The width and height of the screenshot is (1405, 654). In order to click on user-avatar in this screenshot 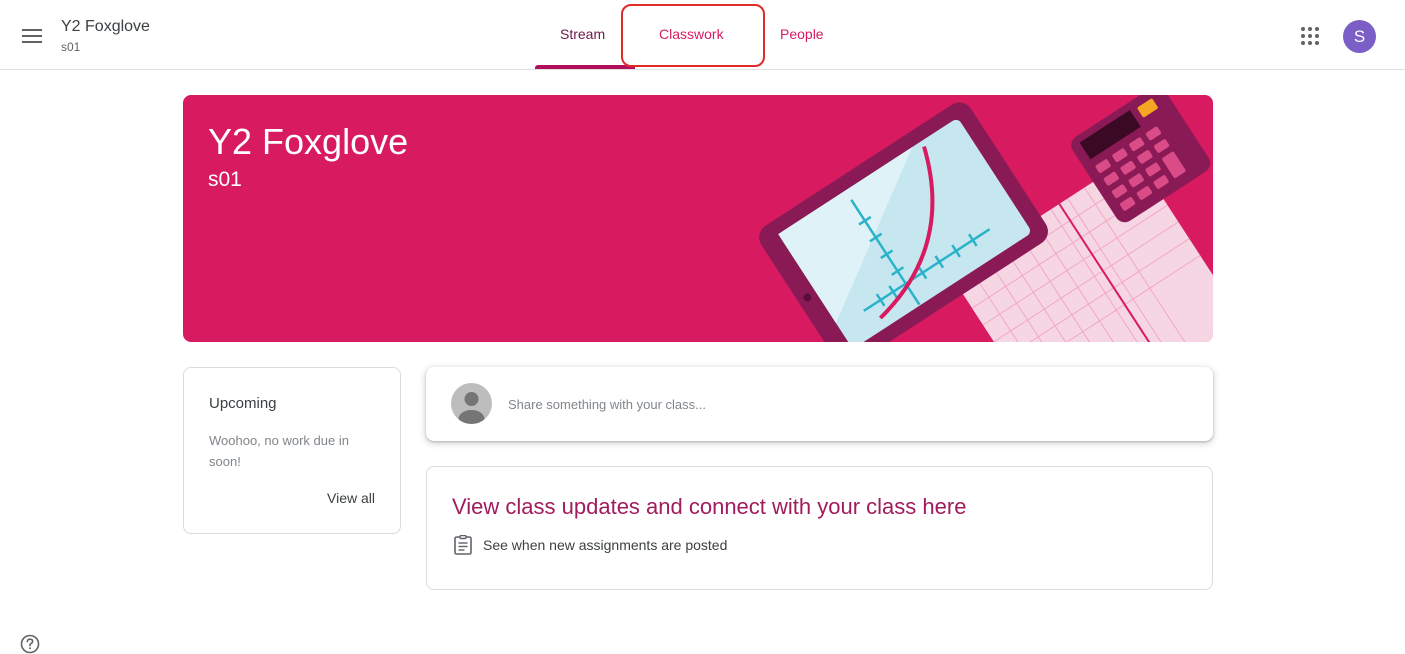, I will do `click(471, 403)`.